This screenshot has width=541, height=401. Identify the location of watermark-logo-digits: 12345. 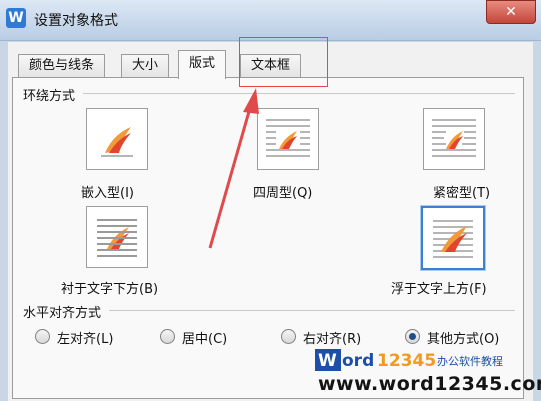
(406, 361).